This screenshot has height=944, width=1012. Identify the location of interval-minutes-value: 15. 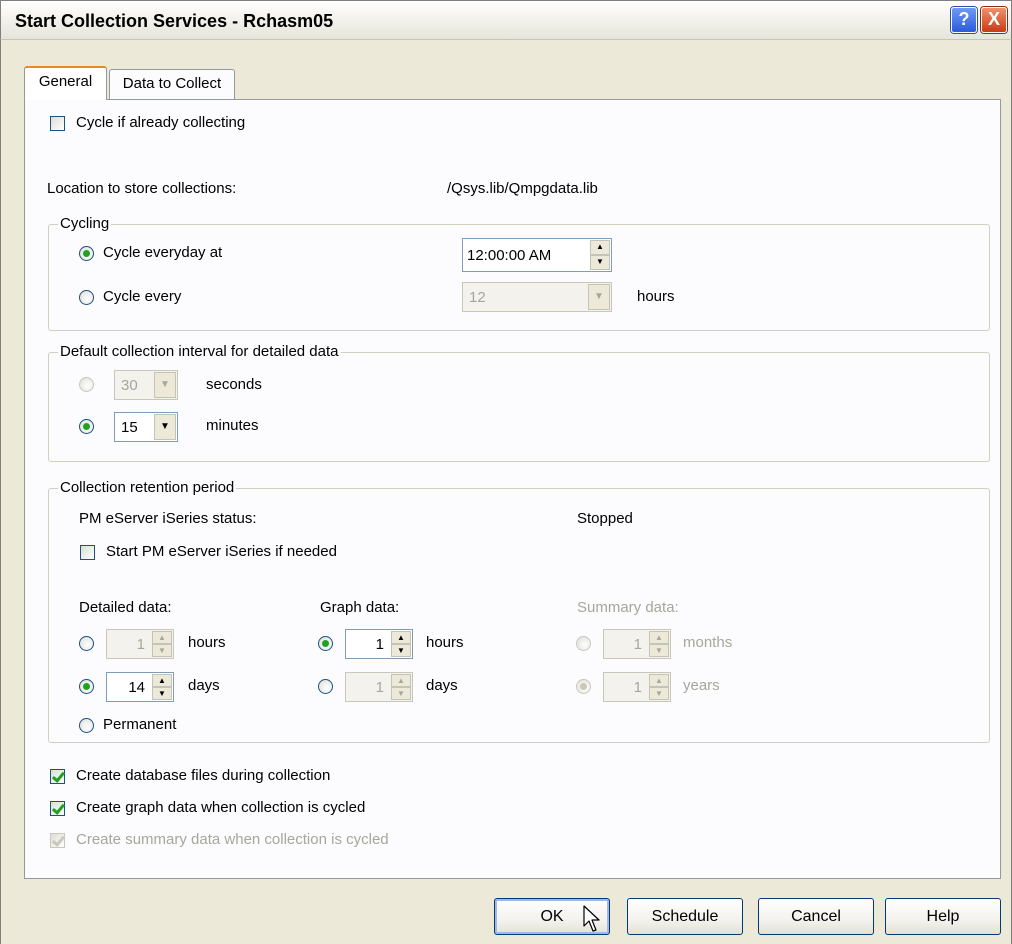
(129, 427).